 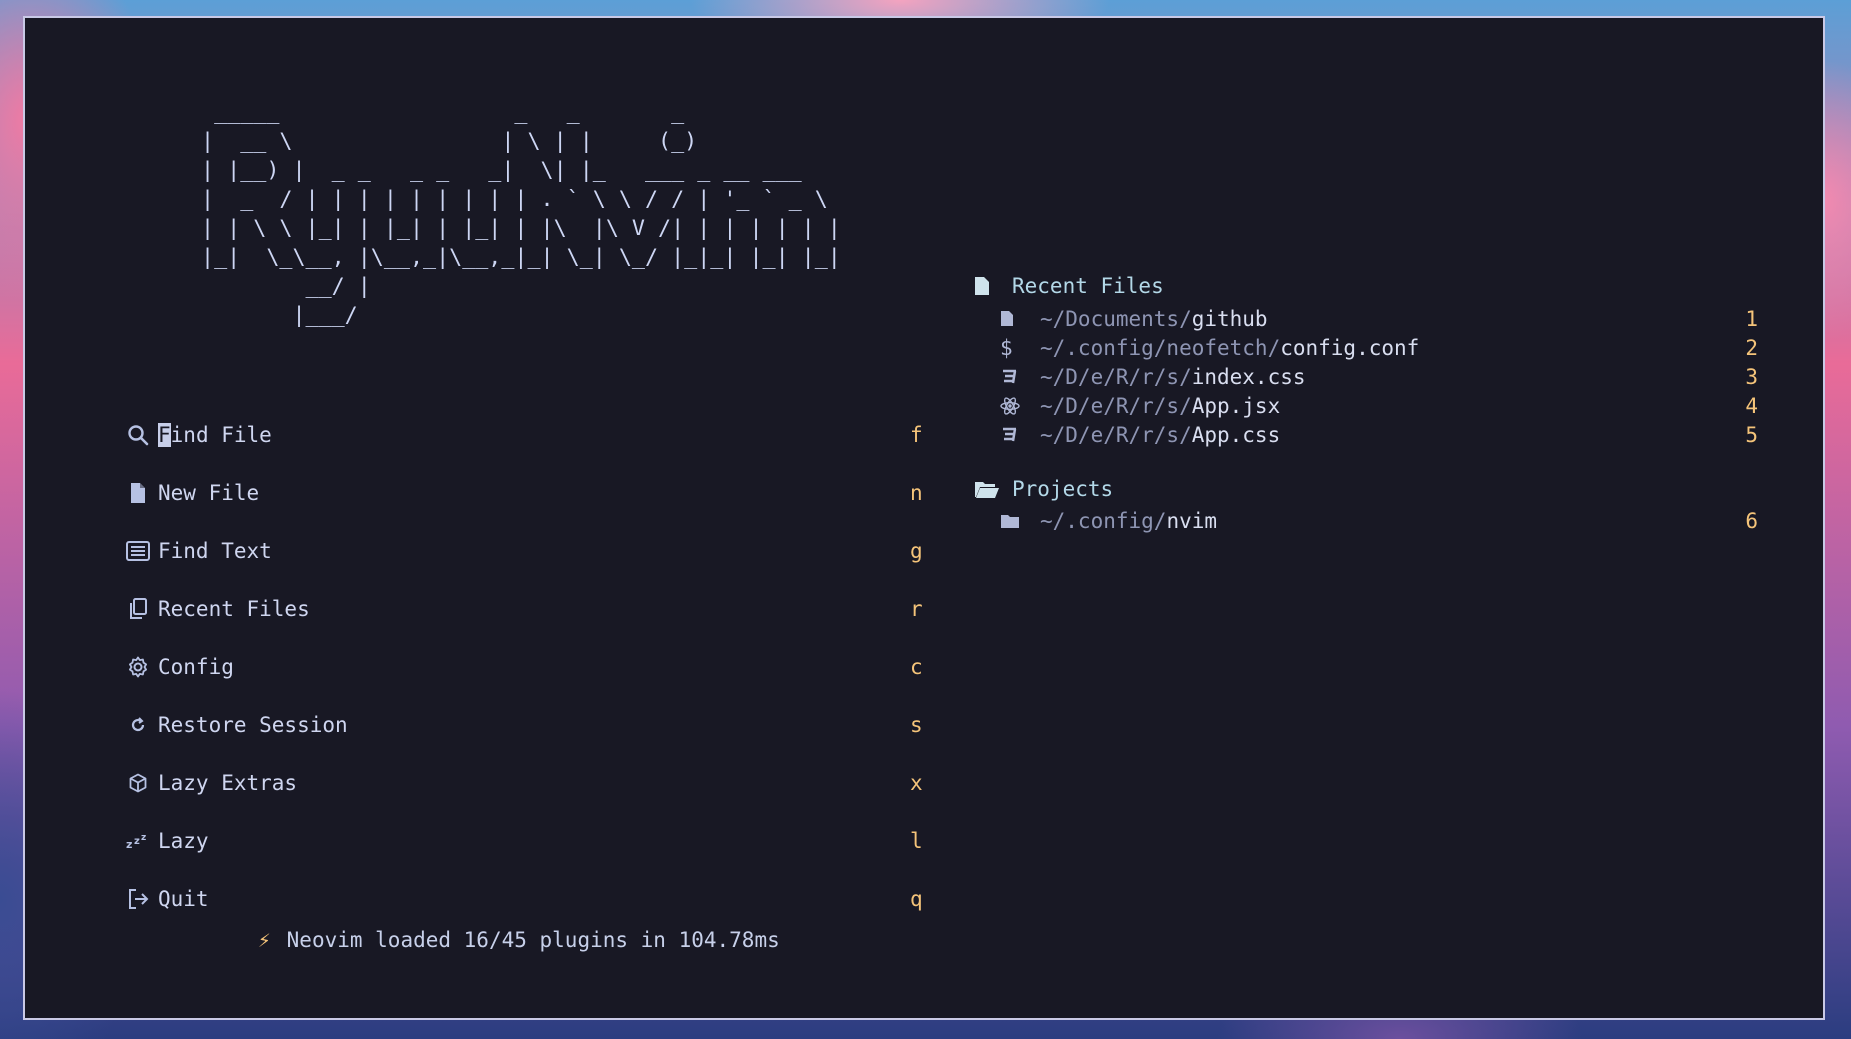 What do you see at coordinates (916, 783) in the screenshot?
I see `menu-key: x` at bounding box center [916, 783].